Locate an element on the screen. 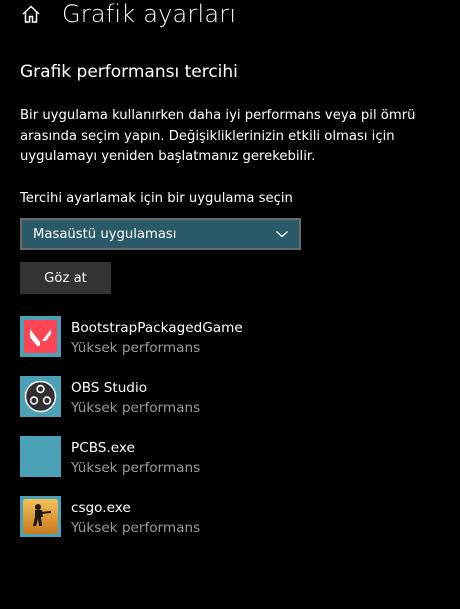 Image resolution: width=460 pixels, height=609 pixels. page-title: Grafik ayarları is located at coordinates (149, 14).